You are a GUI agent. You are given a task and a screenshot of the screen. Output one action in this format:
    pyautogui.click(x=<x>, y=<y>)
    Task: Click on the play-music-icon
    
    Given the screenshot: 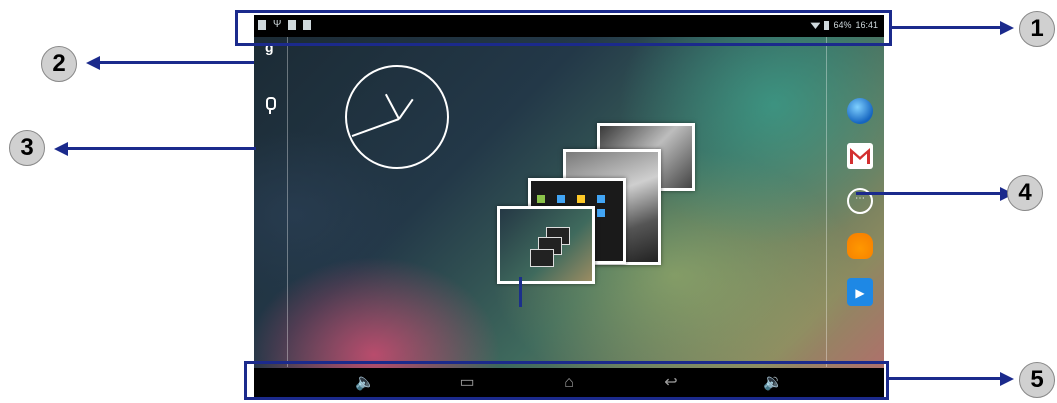 What is the action you would take?
    pyautogui.click(x=860, y=246)
    